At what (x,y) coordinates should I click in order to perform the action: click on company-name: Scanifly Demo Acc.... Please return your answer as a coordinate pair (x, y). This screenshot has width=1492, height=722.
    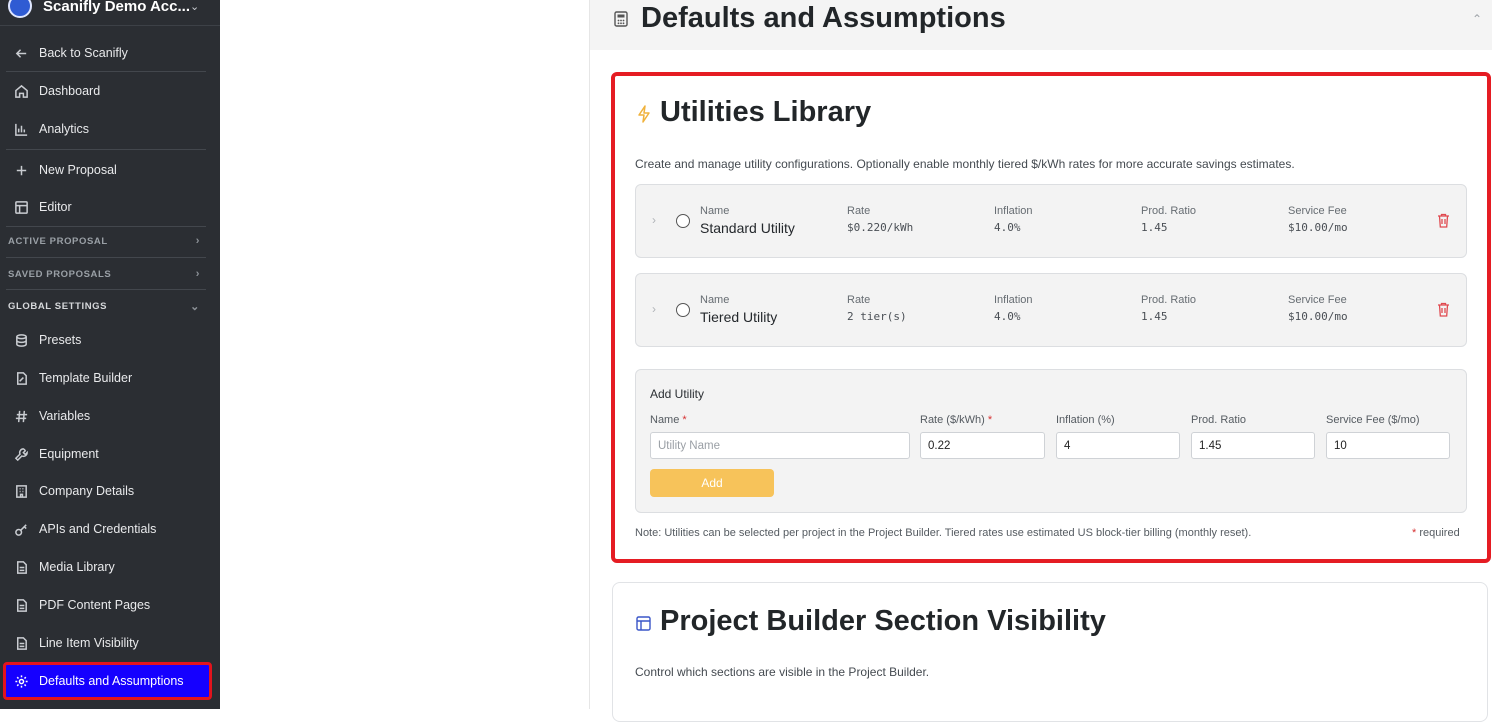
    Looking at the image, I should click on (116, 7).